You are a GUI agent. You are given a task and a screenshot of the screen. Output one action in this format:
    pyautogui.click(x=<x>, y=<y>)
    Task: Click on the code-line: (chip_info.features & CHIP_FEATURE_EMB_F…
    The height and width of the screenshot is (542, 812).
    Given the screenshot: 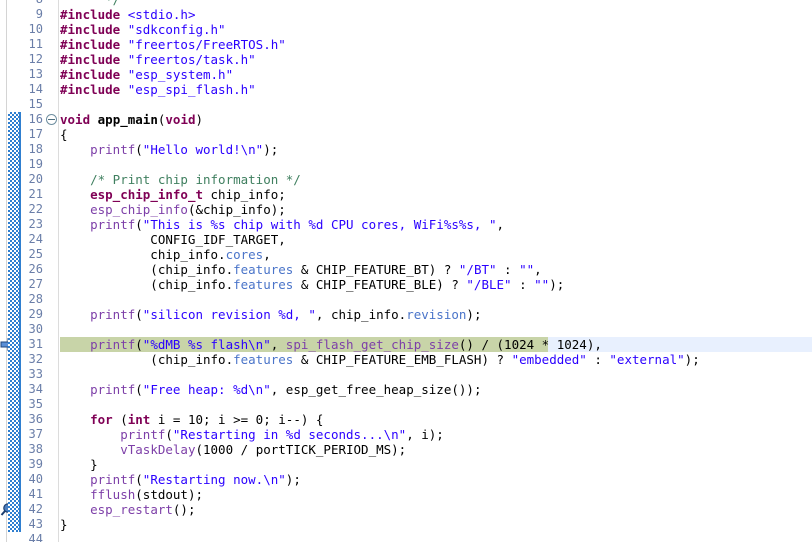 What is the action you would take?
    pyautogui.click(x=379, y=359)
    